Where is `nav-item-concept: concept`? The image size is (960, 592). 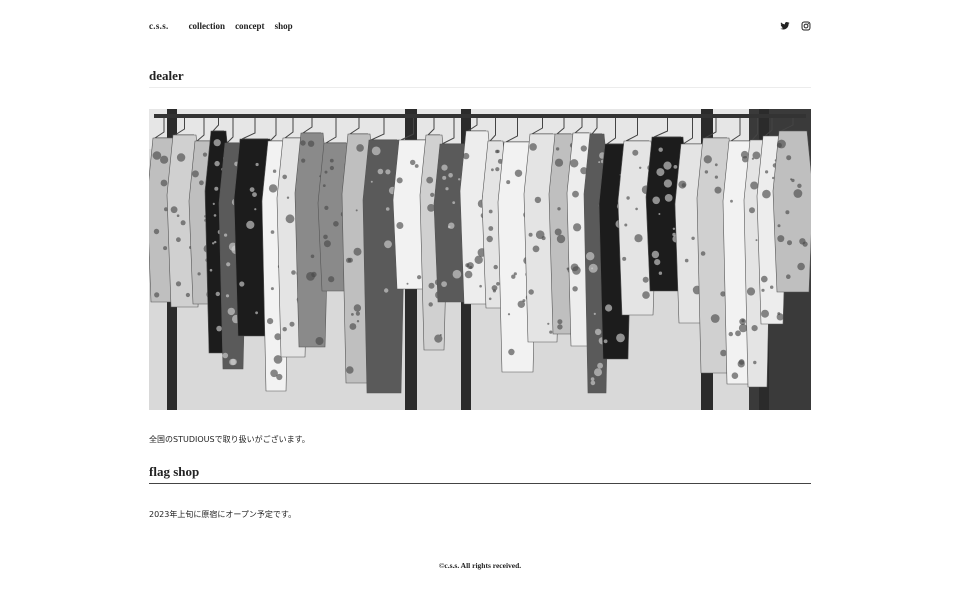 nav-item-concept: concept is located at coordinates (250, 26).